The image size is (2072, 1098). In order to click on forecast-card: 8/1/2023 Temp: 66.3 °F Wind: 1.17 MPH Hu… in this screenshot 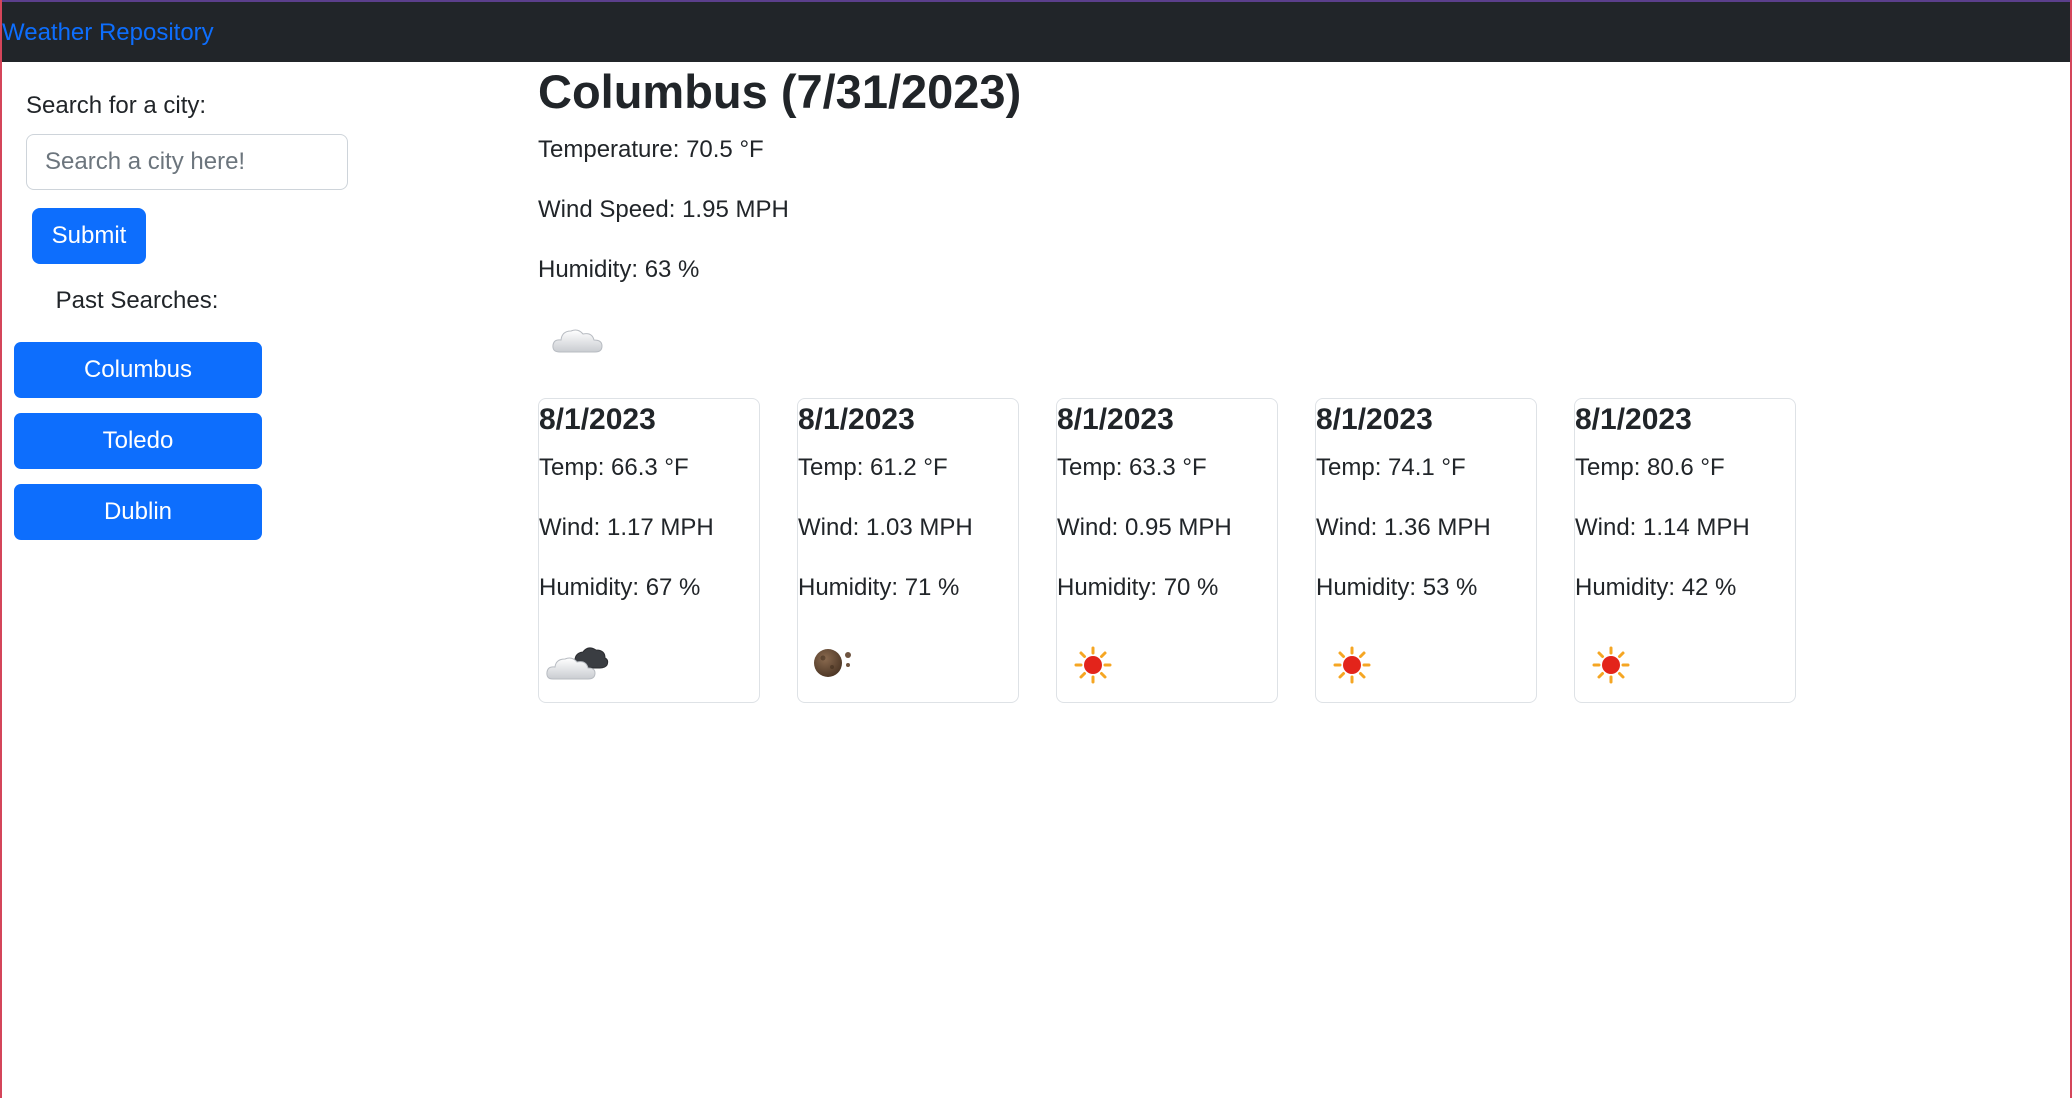, I will do `click(649, 550)`.